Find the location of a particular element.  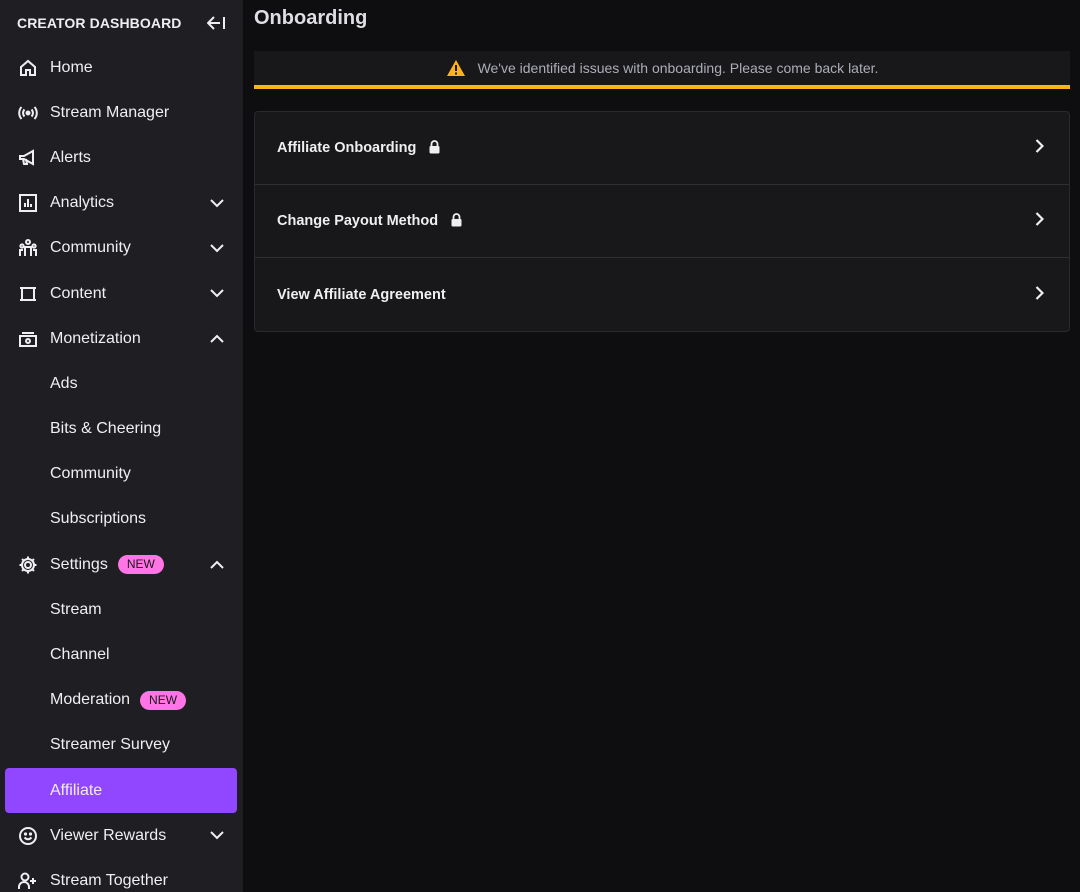

sidebar-header: CREATOR DASHBOARD is located at coordinates (121, 22).